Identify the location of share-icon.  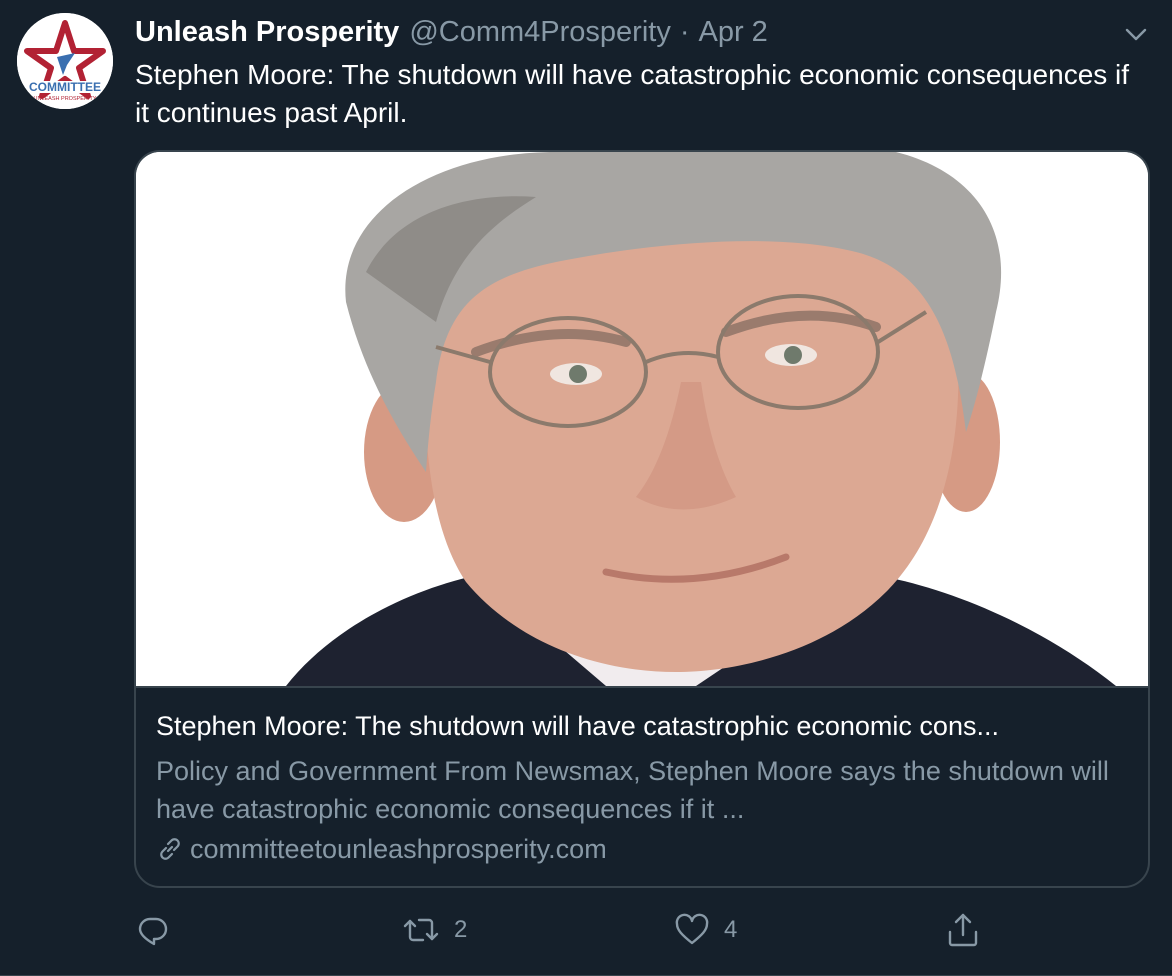
(963, 930).